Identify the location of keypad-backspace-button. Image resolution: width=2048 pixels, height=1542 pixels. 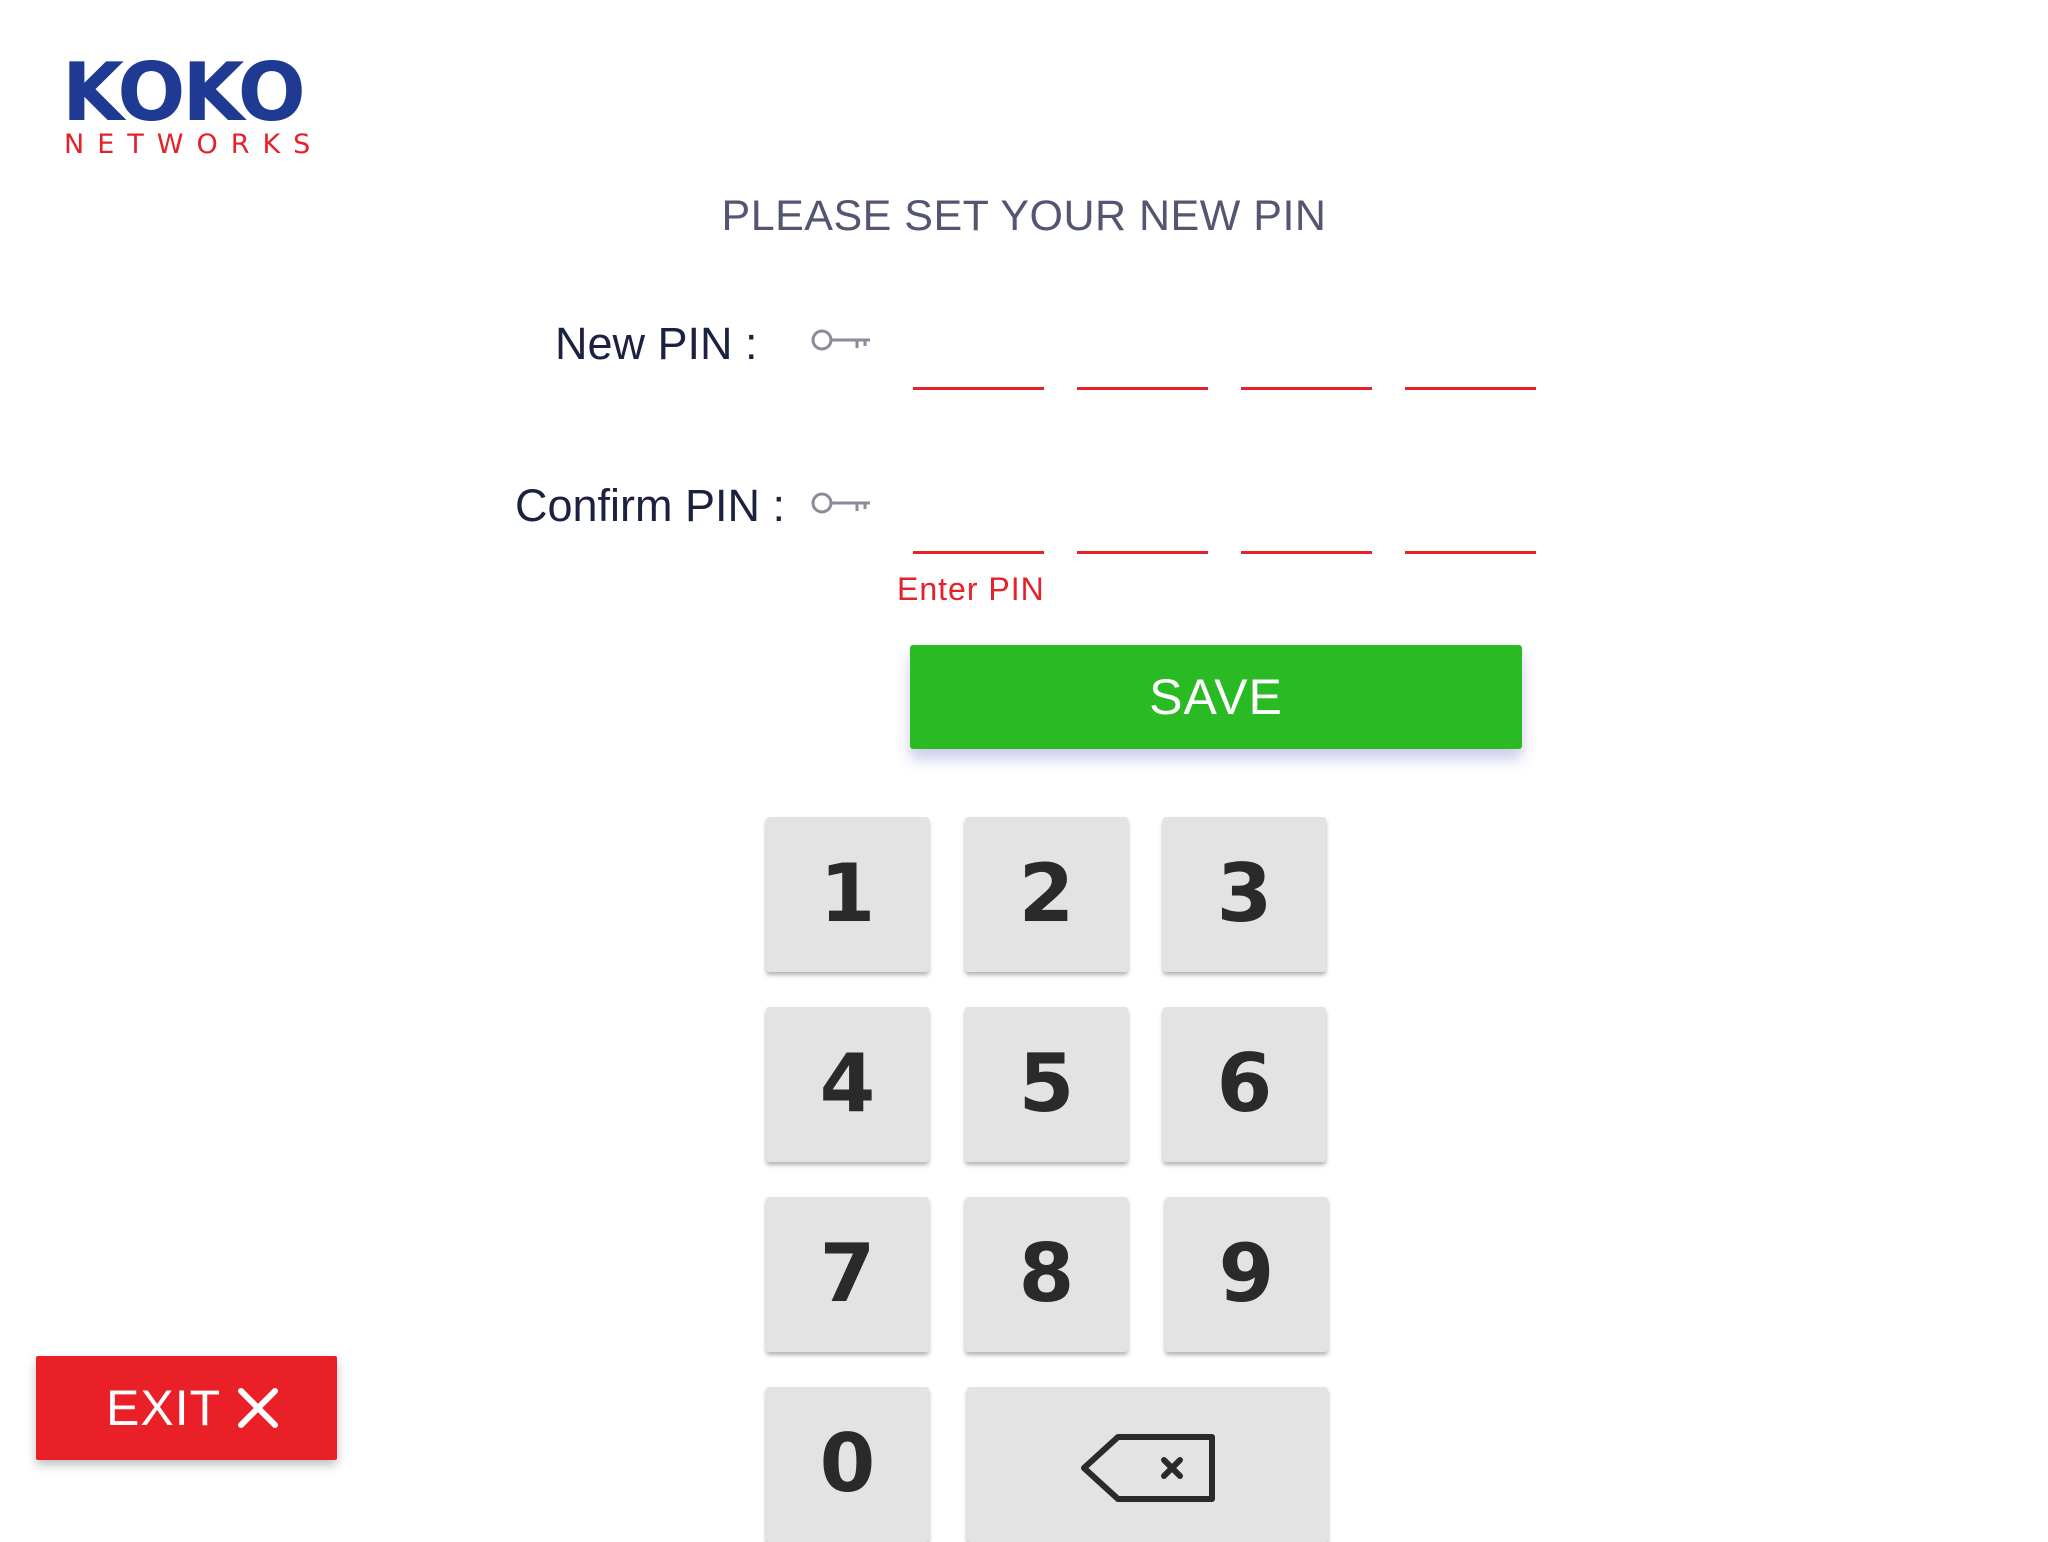
(1147, 1464).